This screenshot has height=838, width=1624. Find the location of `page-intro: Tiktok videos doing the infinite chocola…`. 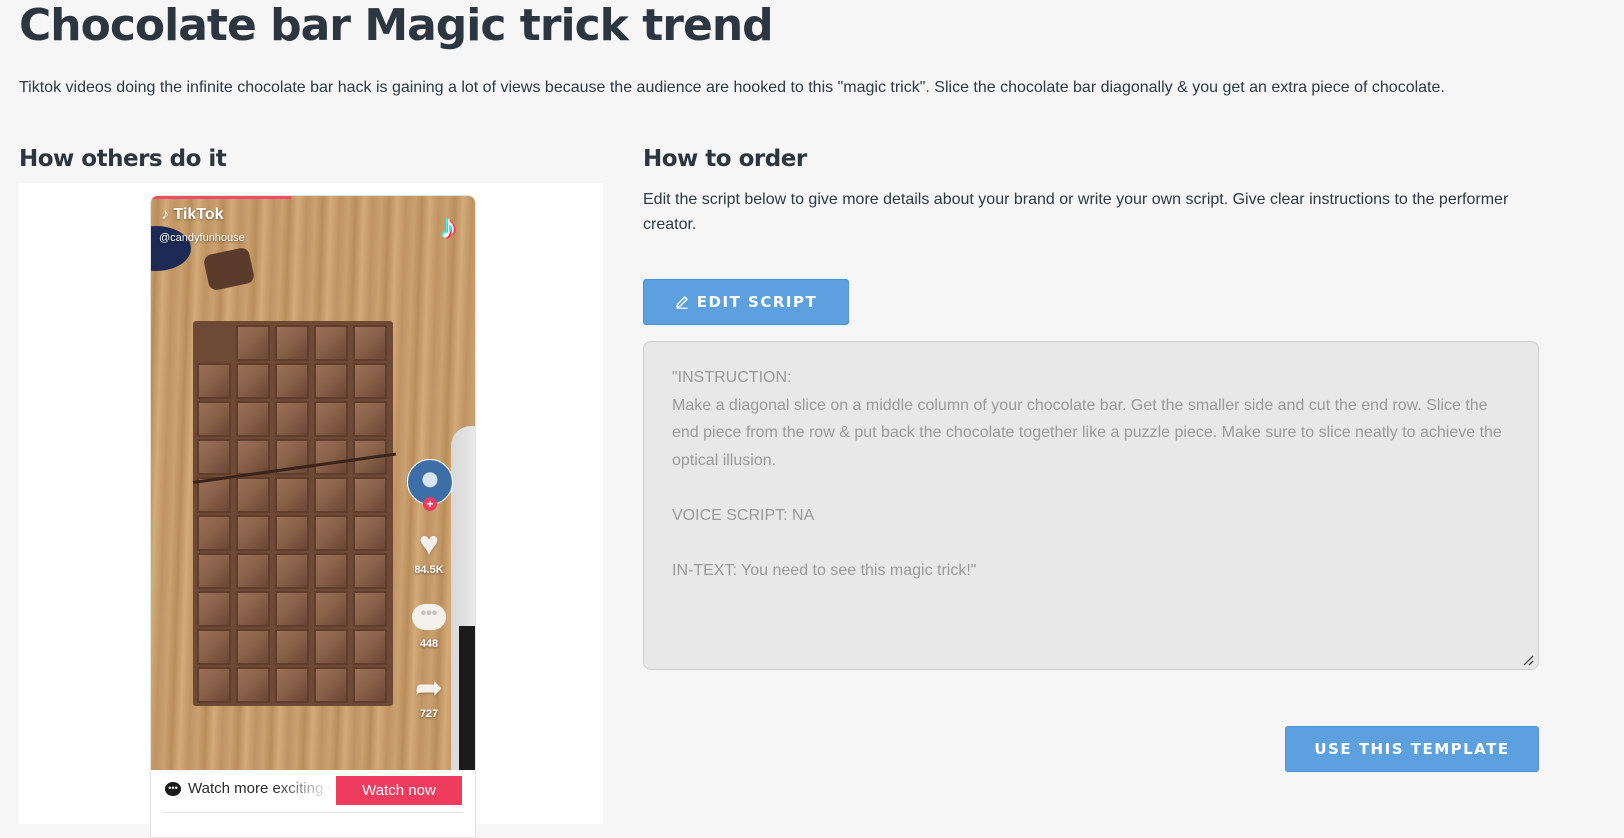

page-intro: Tiktok videos doing the infinite chocola… is located at coordinates (732, 87).